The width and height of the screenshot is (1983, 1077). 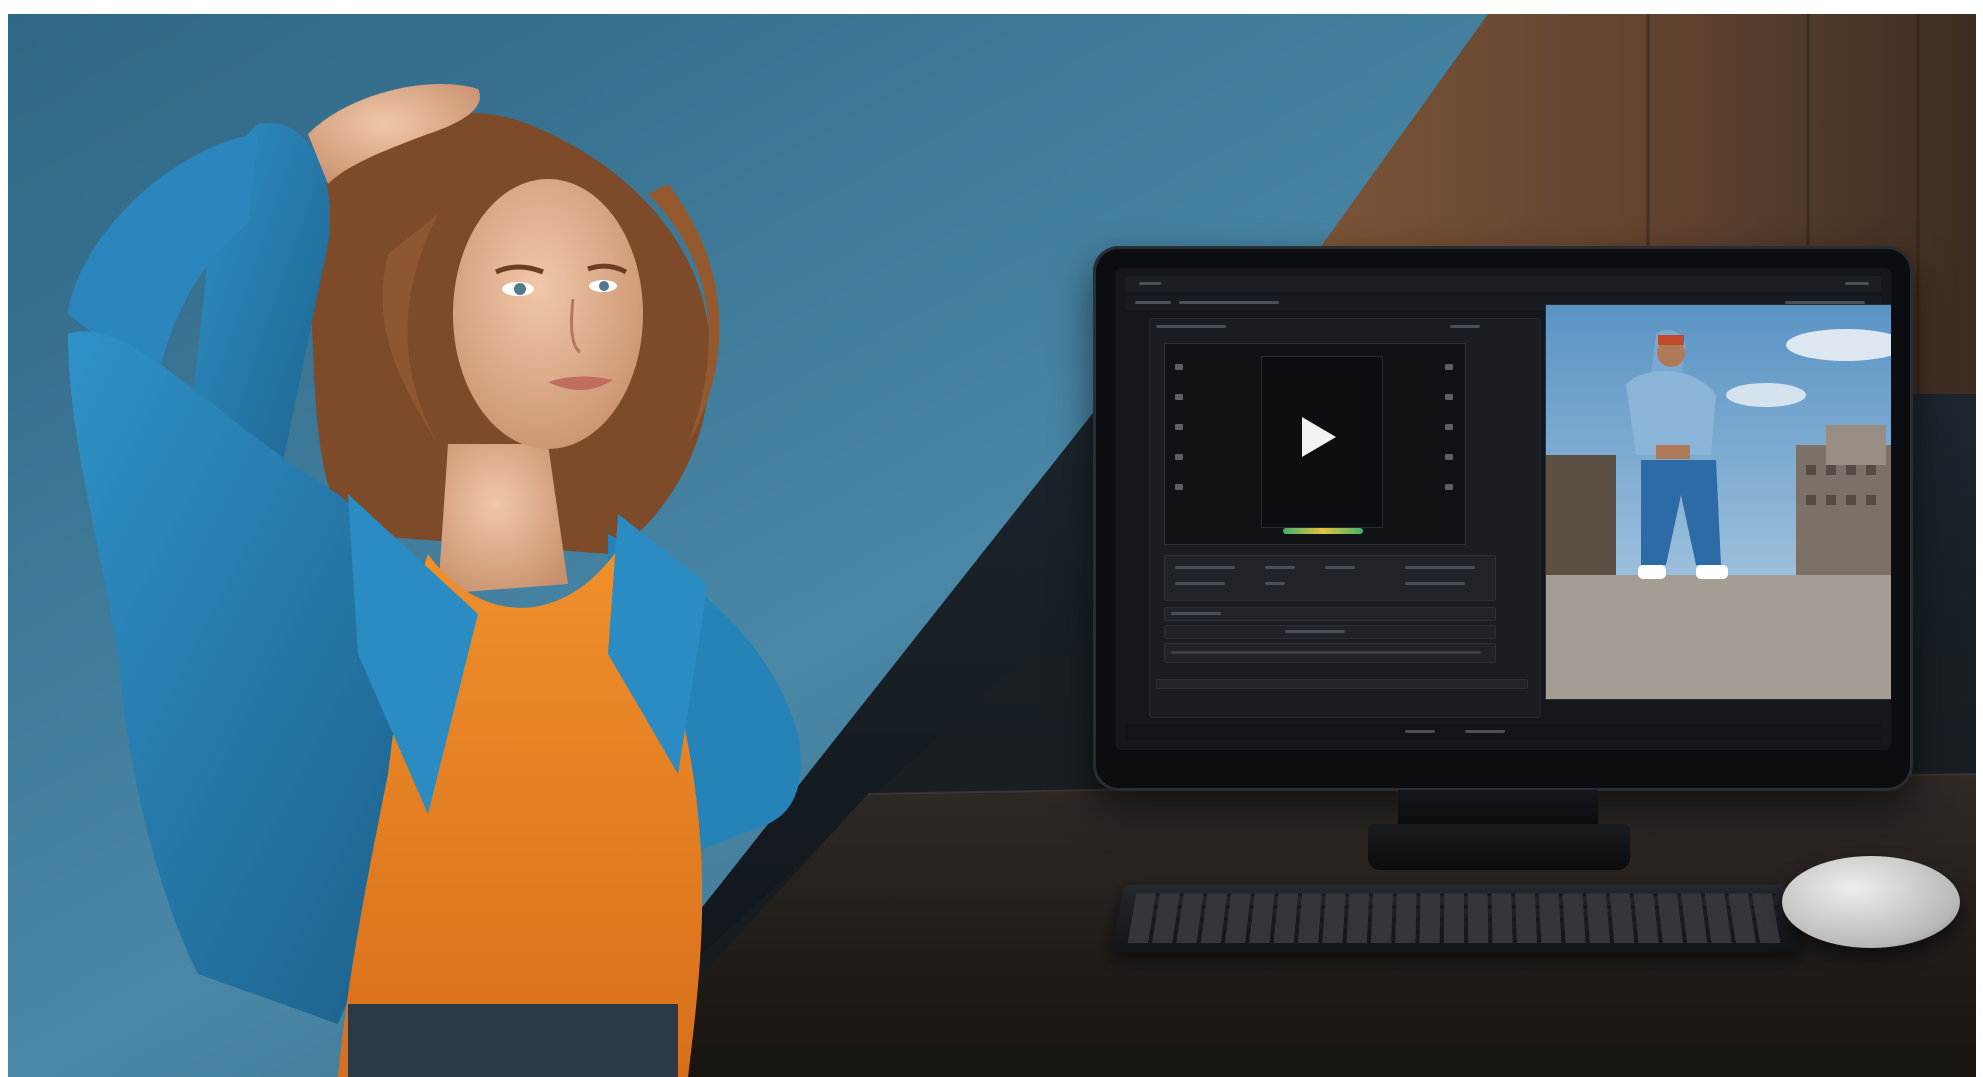 I want to click on scrub-bar, so click(x=1342, y=684).